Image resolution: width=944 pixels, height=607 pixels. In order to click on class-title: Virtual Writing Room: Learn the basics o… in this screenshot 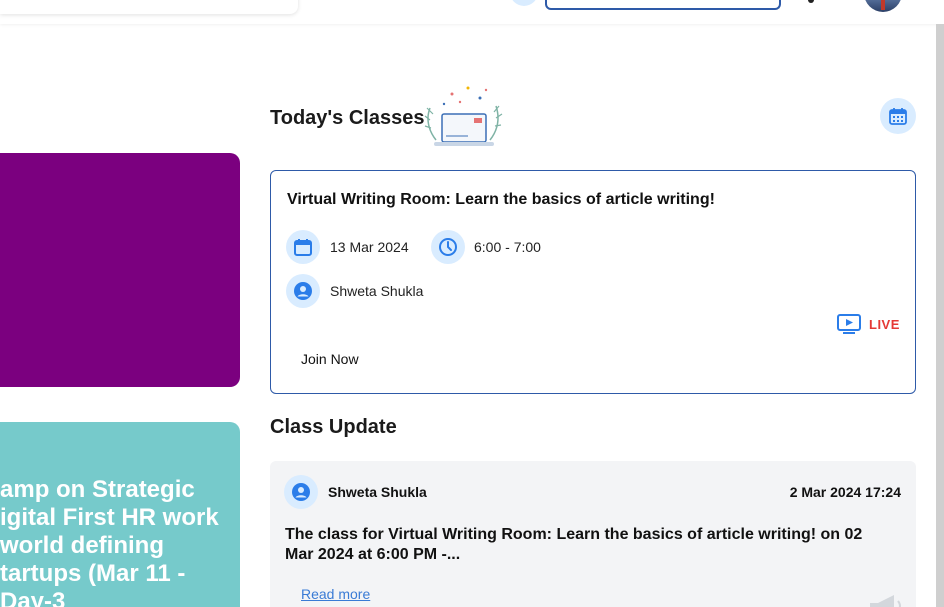, I will do `click(501, 199)`.